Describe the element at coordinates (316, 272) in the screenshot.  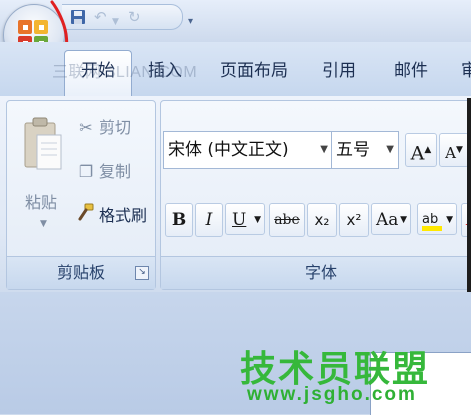
I see `font-group-label: 字体` at that location.